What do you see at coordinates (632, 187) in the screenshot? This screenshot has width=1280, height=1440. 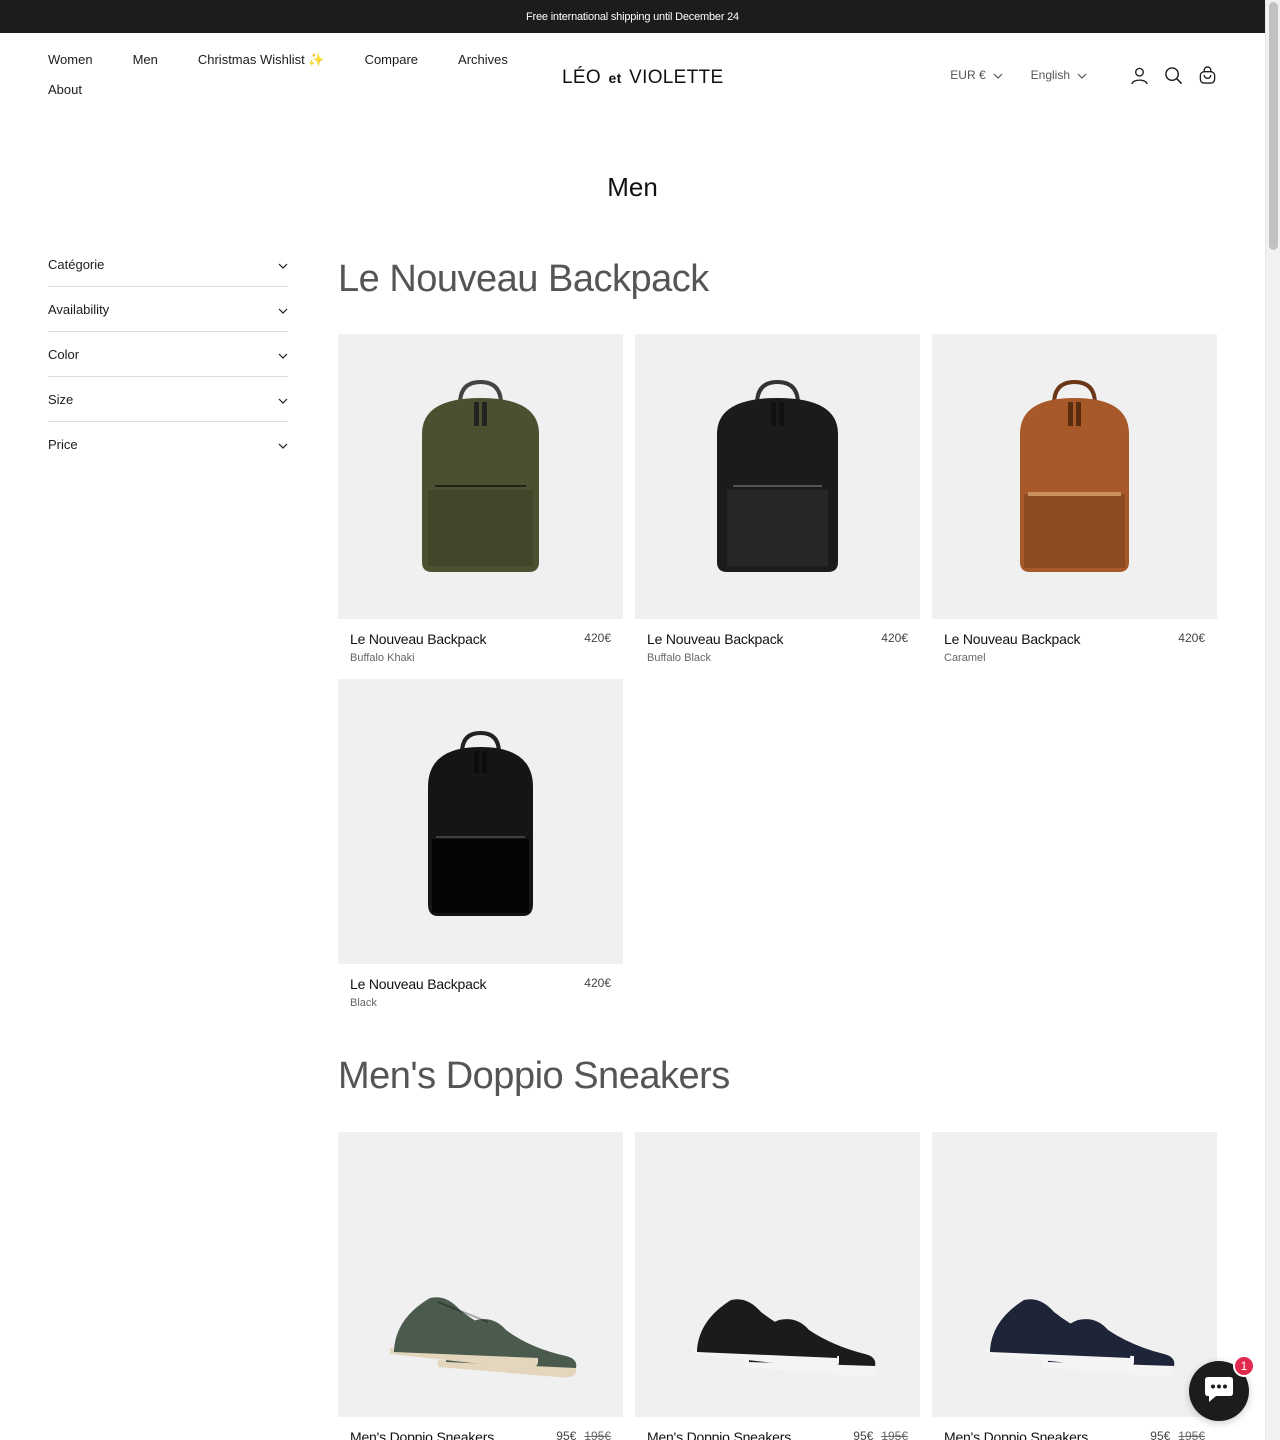 I see `page-title: Men` at bounding box center [632, 187].